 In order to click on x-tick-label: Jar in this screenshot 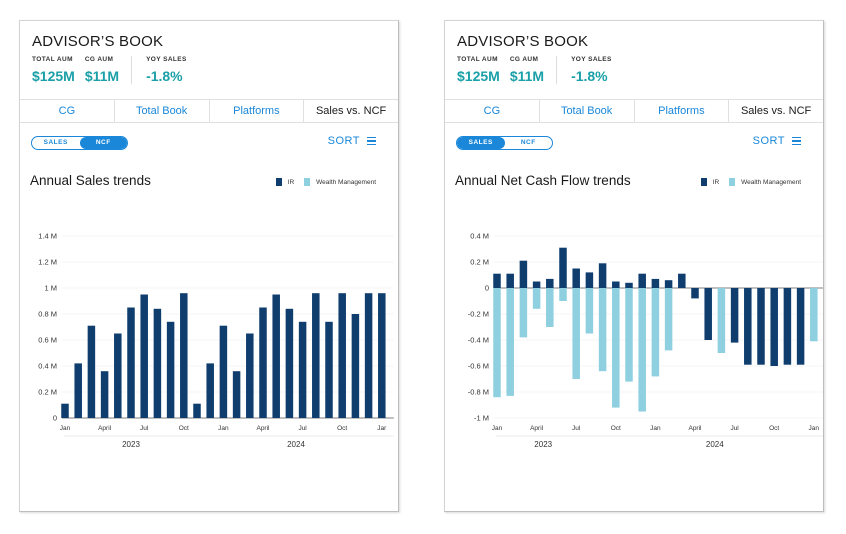, I will do `click(382, 428)`.